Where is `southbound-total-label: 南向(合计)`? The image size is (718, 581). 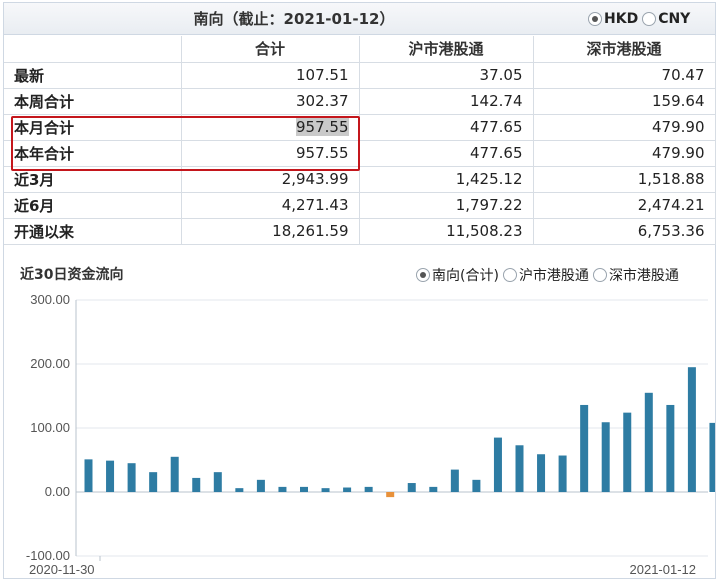 southbound-total-label: 南向(合计) is located at coordinates (465, 275).